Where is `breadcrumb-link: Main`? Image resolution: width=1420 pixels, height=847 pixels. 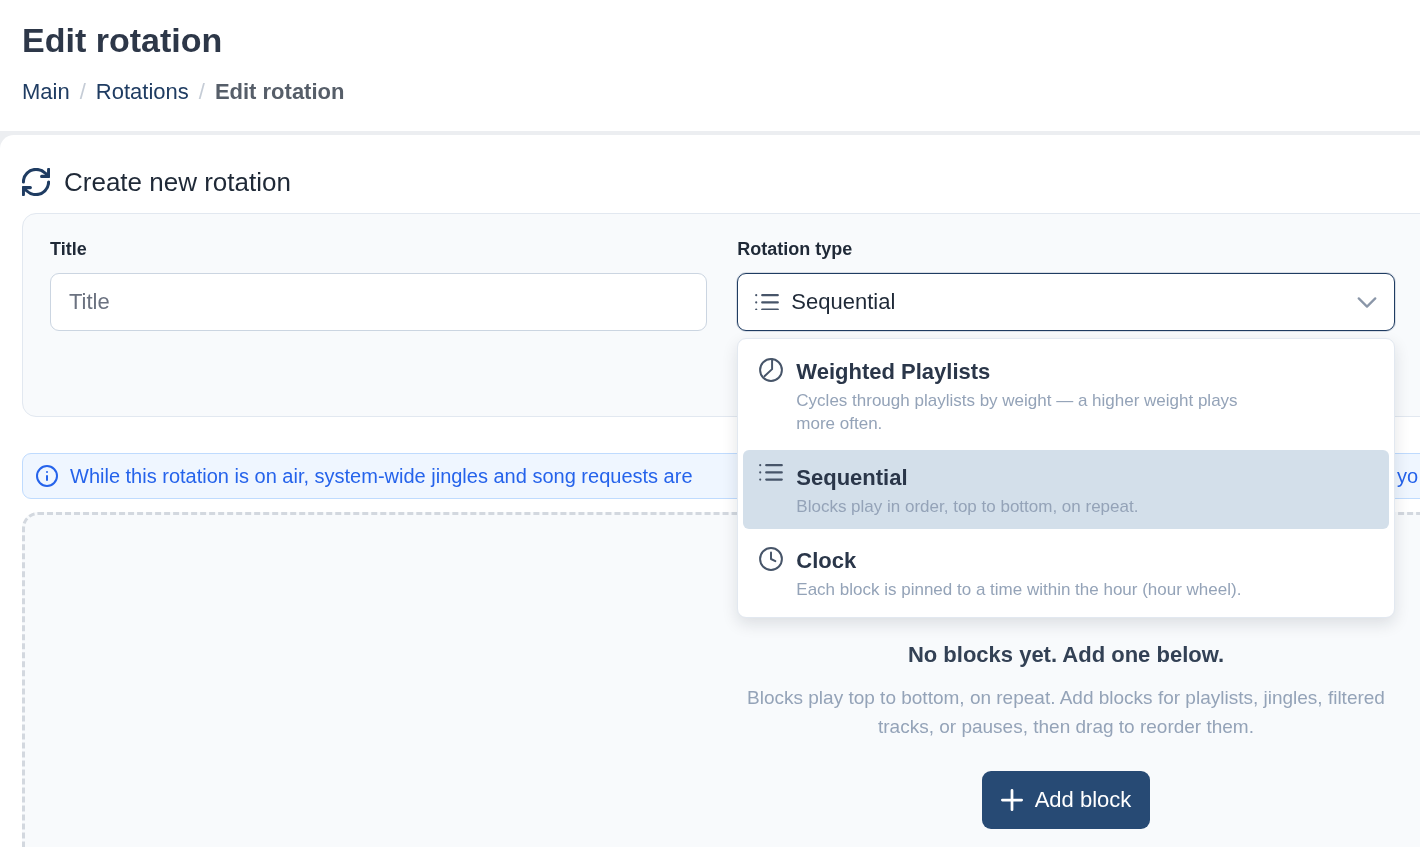
breadcrumb-link: Main is located at coordinates (46, 92).